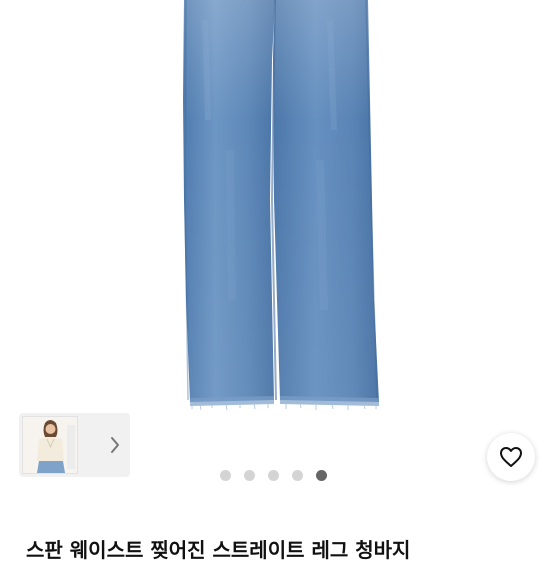 Image resolution: width=553 pixels, height=563 pixels. I want to click on thumbnail-image, so click(50, 445).